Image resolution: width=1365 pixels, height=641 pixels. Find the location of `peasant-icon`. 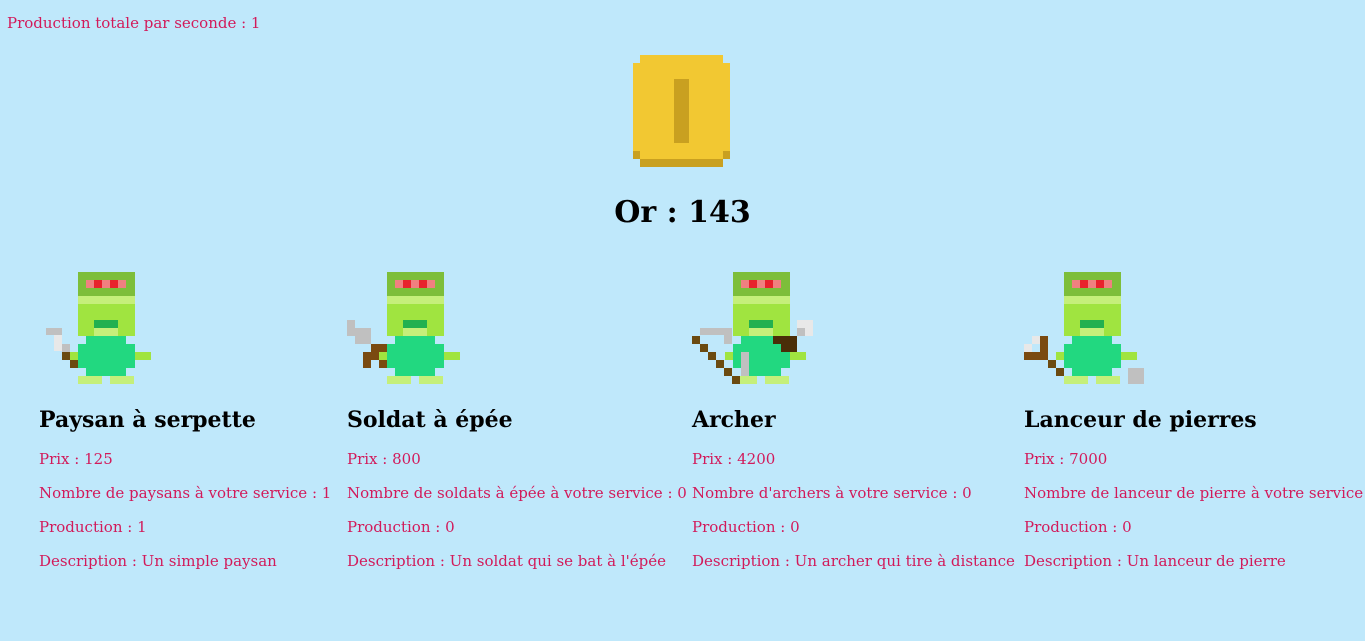

peasant-icon is located at coordinates (98, 328).